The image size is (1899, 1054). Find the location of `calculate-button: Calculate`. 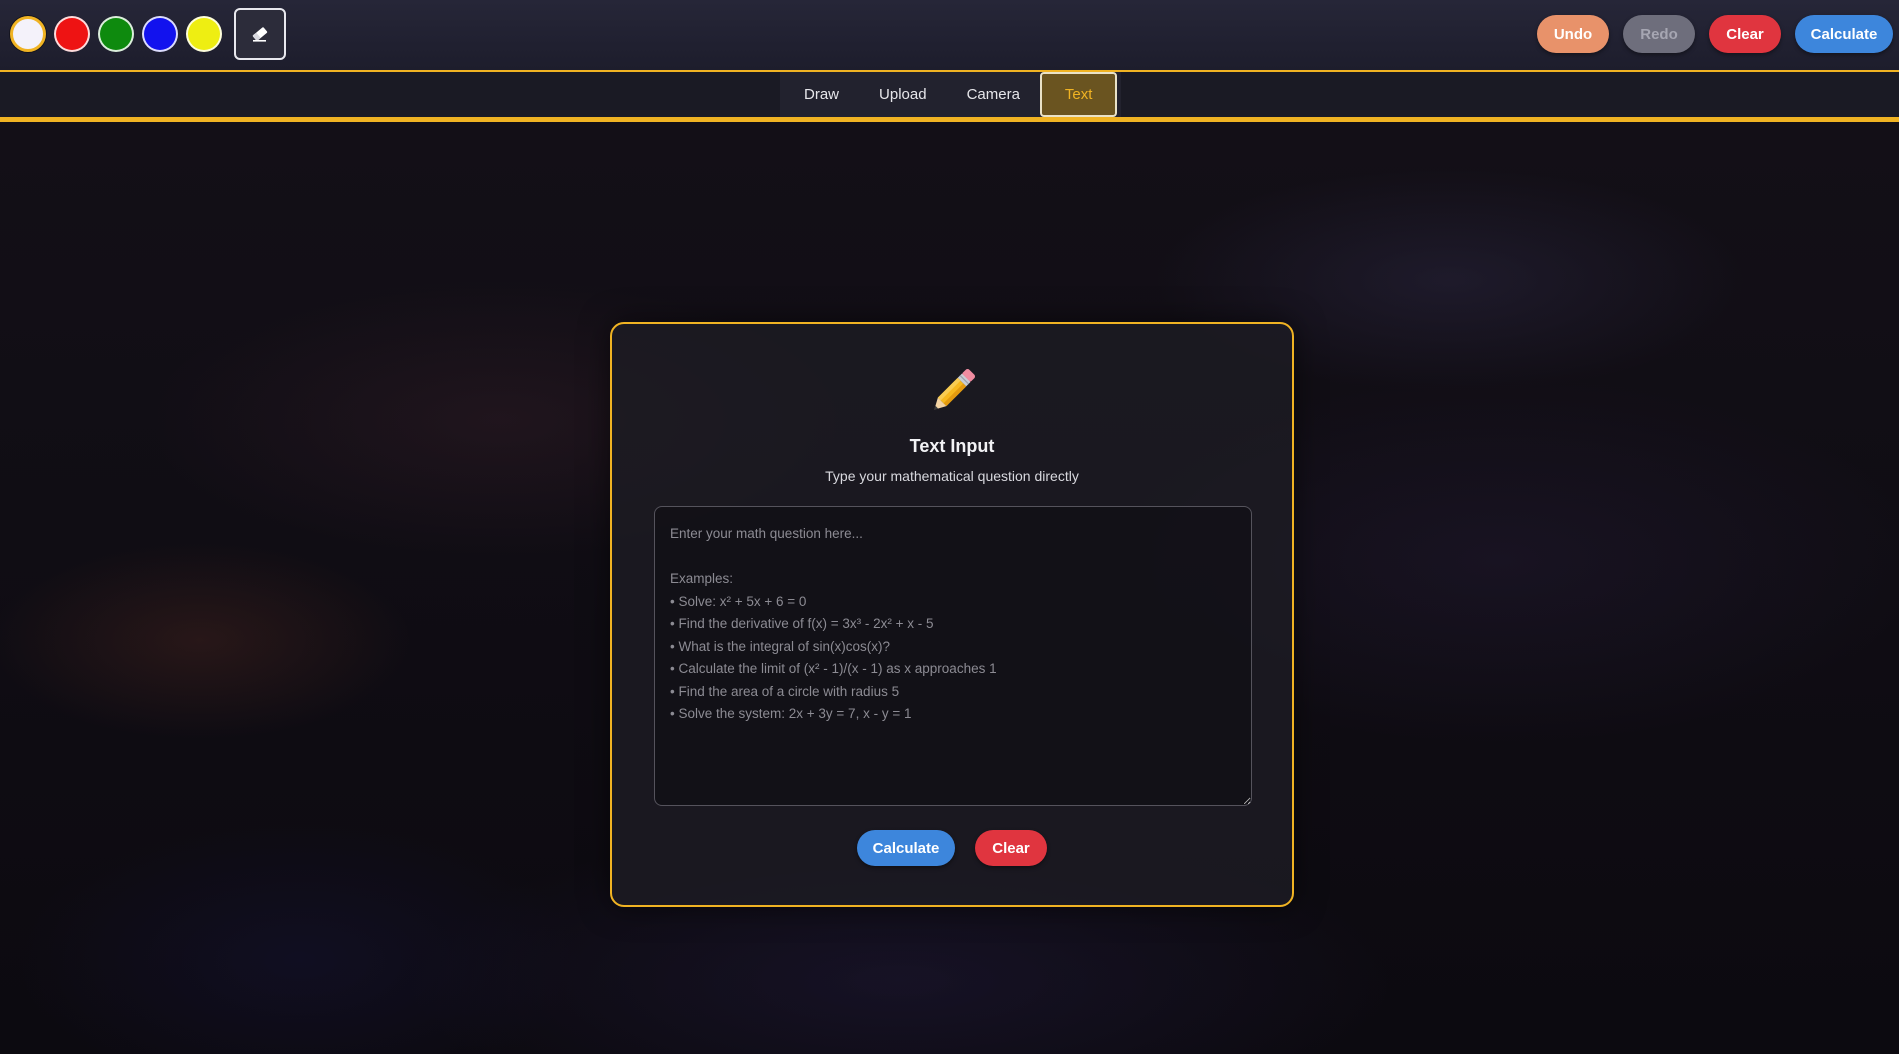

calculate-button: Calculate is located at coordinates (1844, 34).